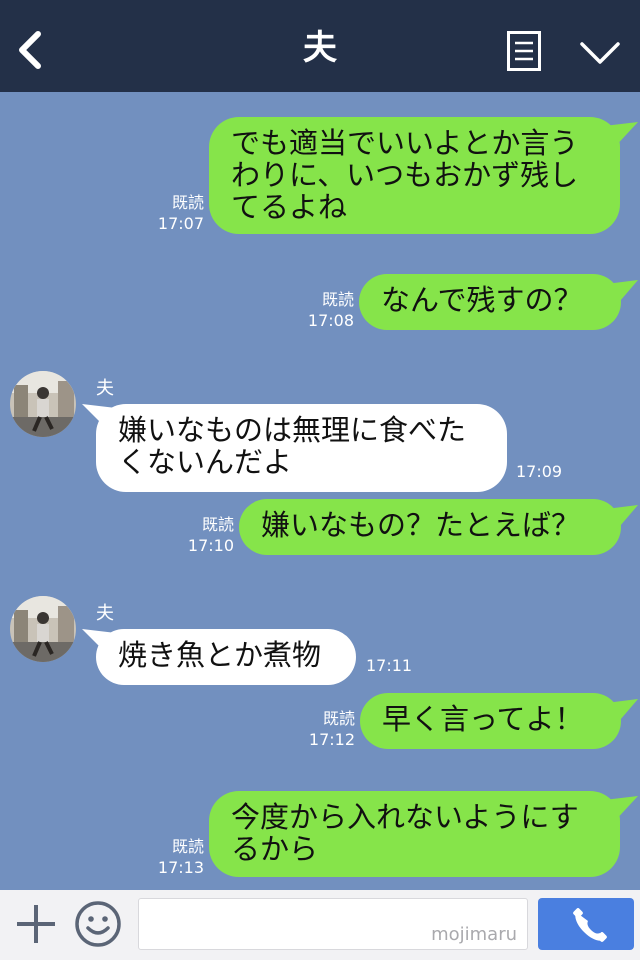 This screenshot has height=960, width=640. Describe the element at coordinates (220, 655) in the screenshot. I see `message-line: 焼き魚とか煮物` at that location.